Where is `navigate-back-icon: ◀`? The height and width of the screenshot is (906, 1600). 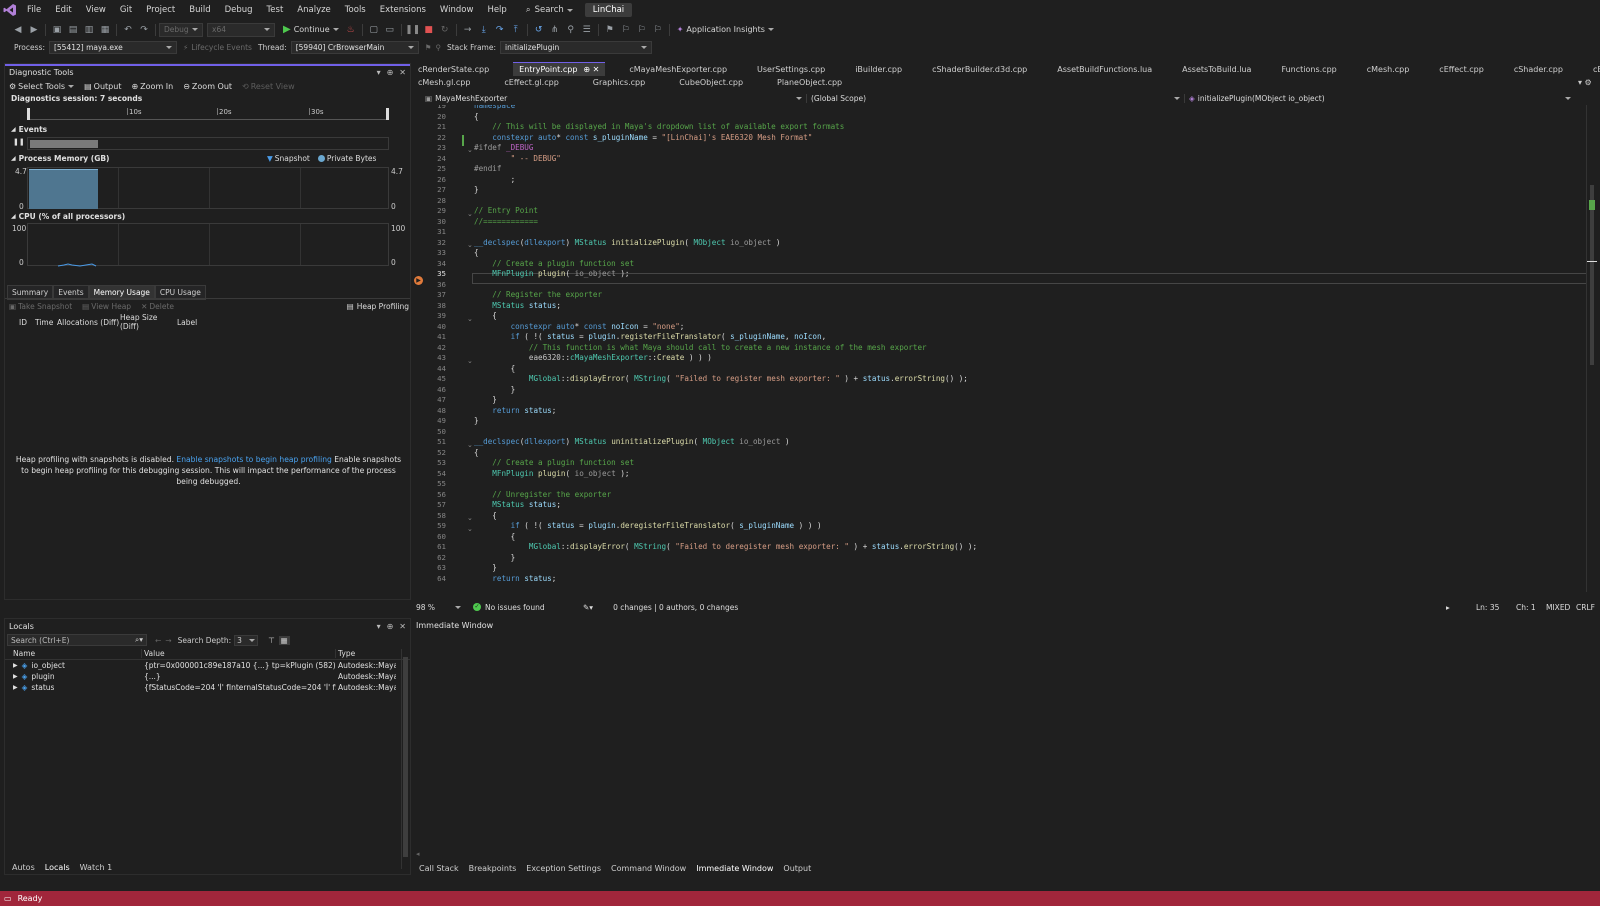
navigate-back-icon: ◀ is located at coordinates (18, 30).